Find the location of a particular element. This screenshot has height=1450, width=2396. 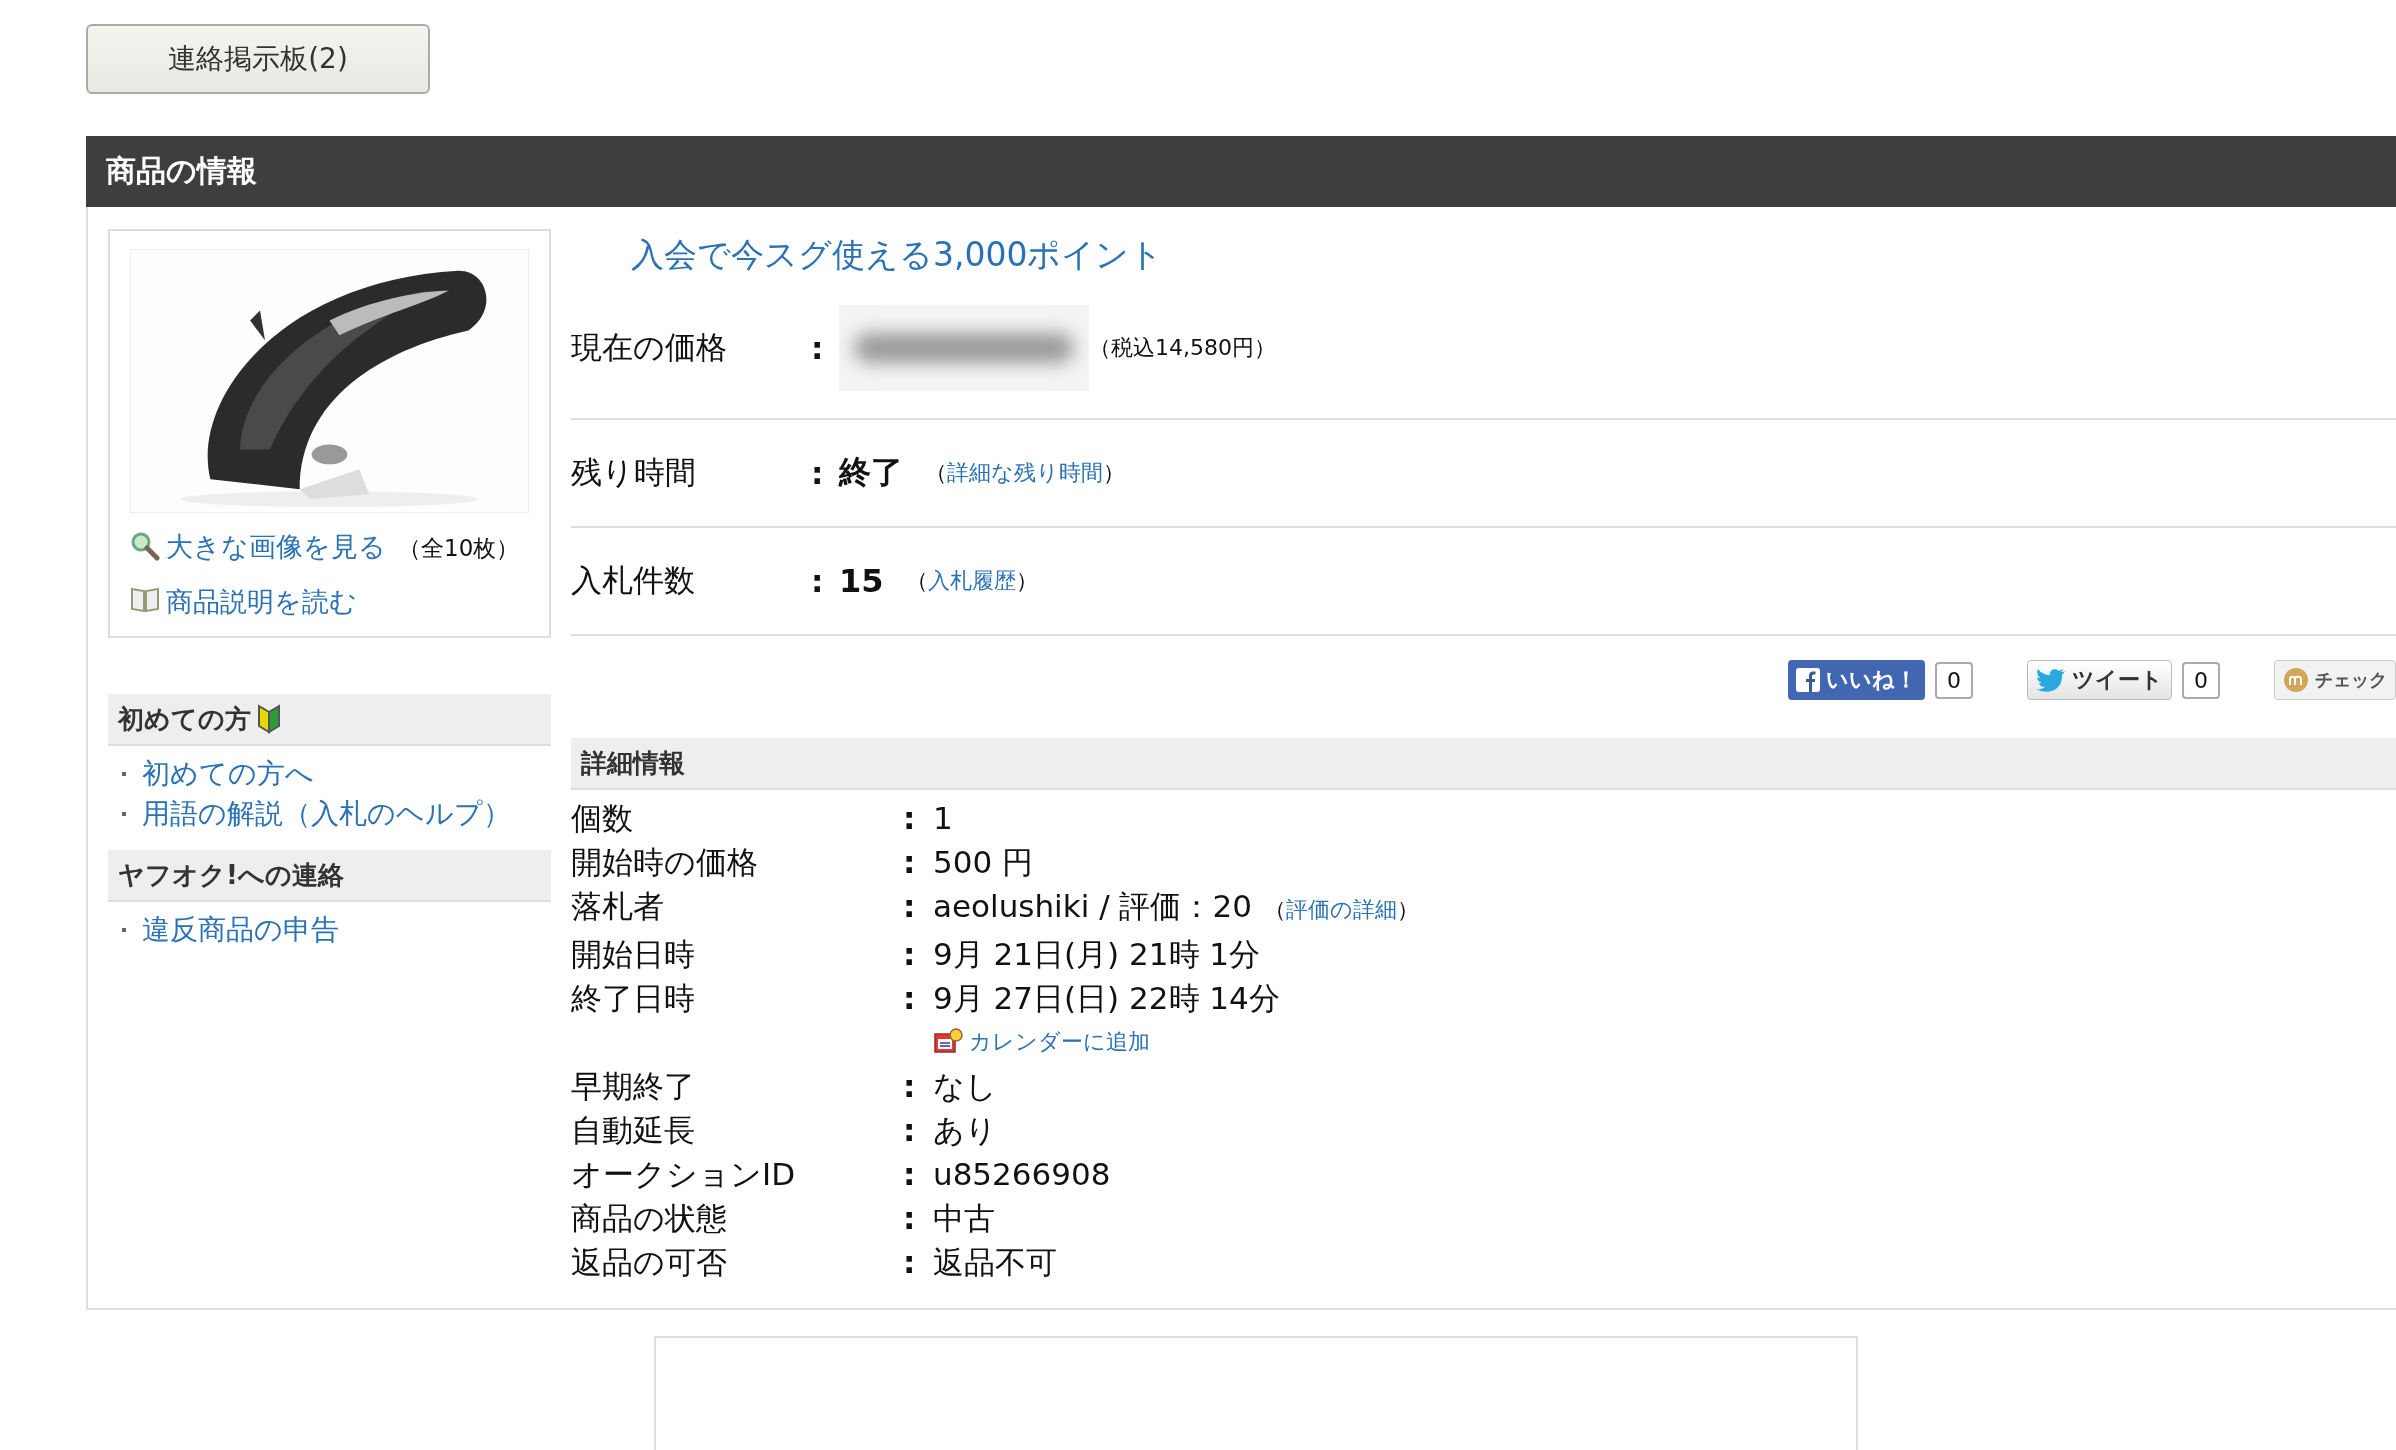

field-label: 開始日時 is located at coordinates (633, 954).